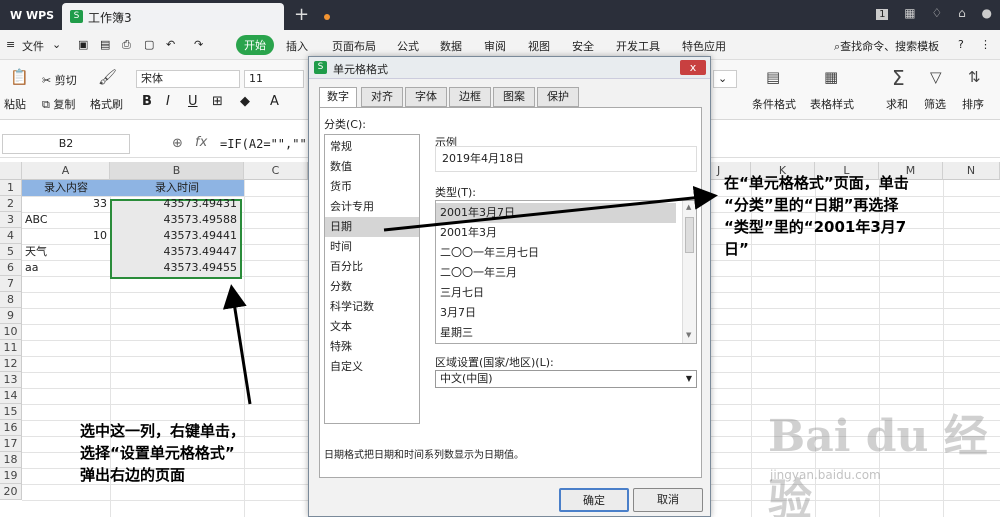  What do you see at coordinates (11, 171) in the screenshot?
I see `select-all-corner` at bounding box center [11, 171].